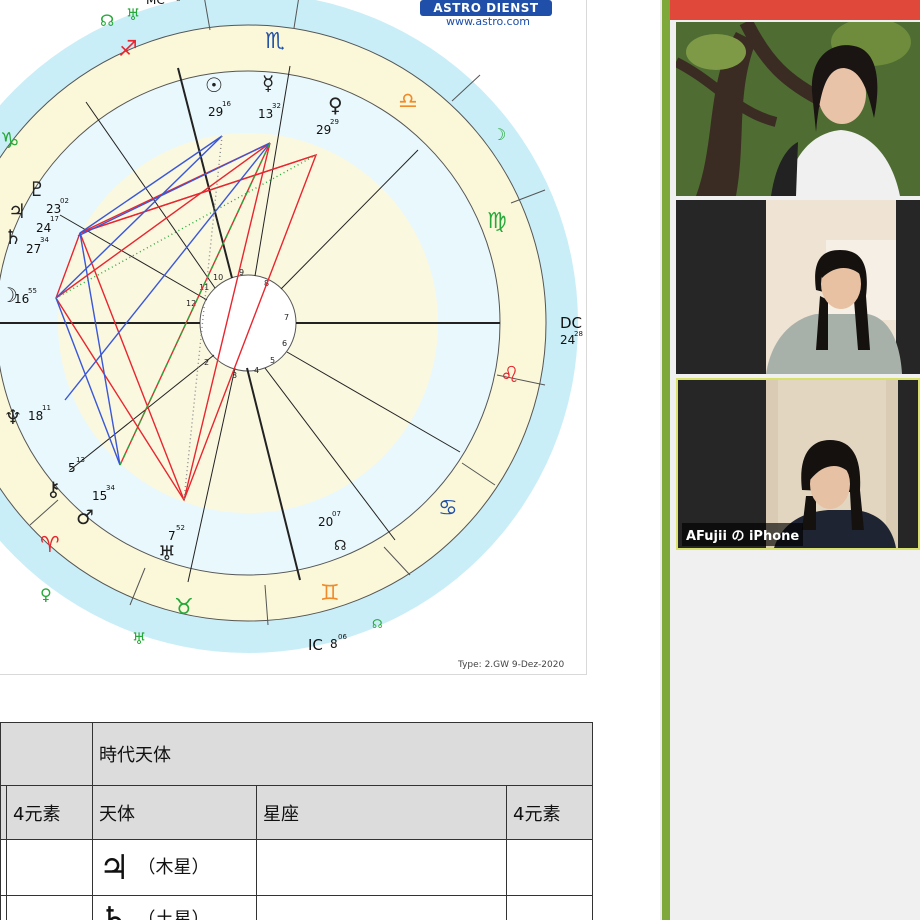 The height and width of the screenshot is (920, 920). What do you see at coordinates (334, 644) in the screenshot?
I see `ic-degree: 8` at bounding box center [334, 644].